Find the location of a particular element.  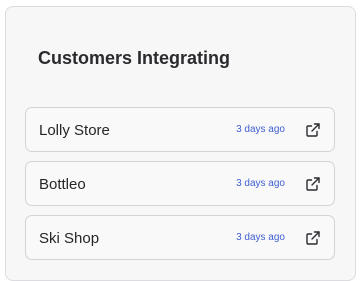

list-item: Bottleo 3 days ago is located at coordinates (180, 183).